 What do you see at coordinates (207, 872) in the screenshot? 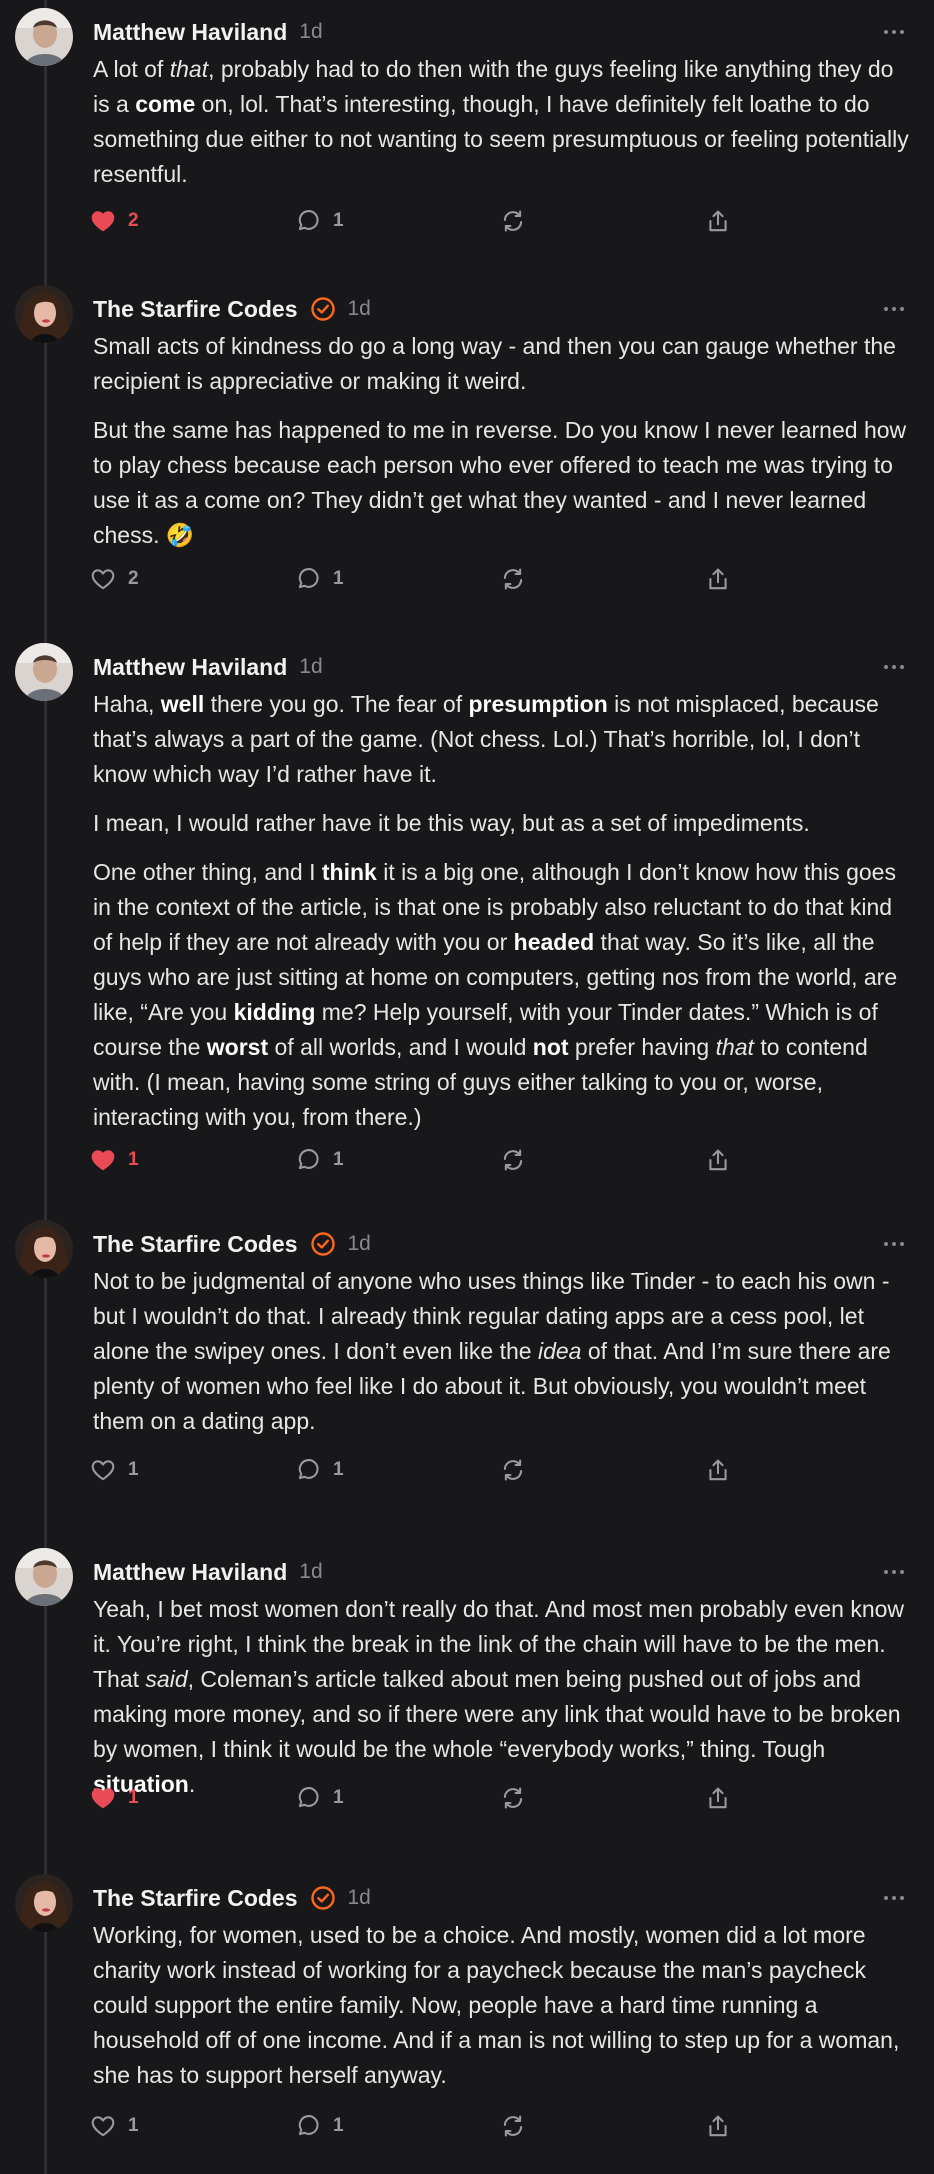
I see `text-run: One other thing, and I` at bounding box center [207, 872].